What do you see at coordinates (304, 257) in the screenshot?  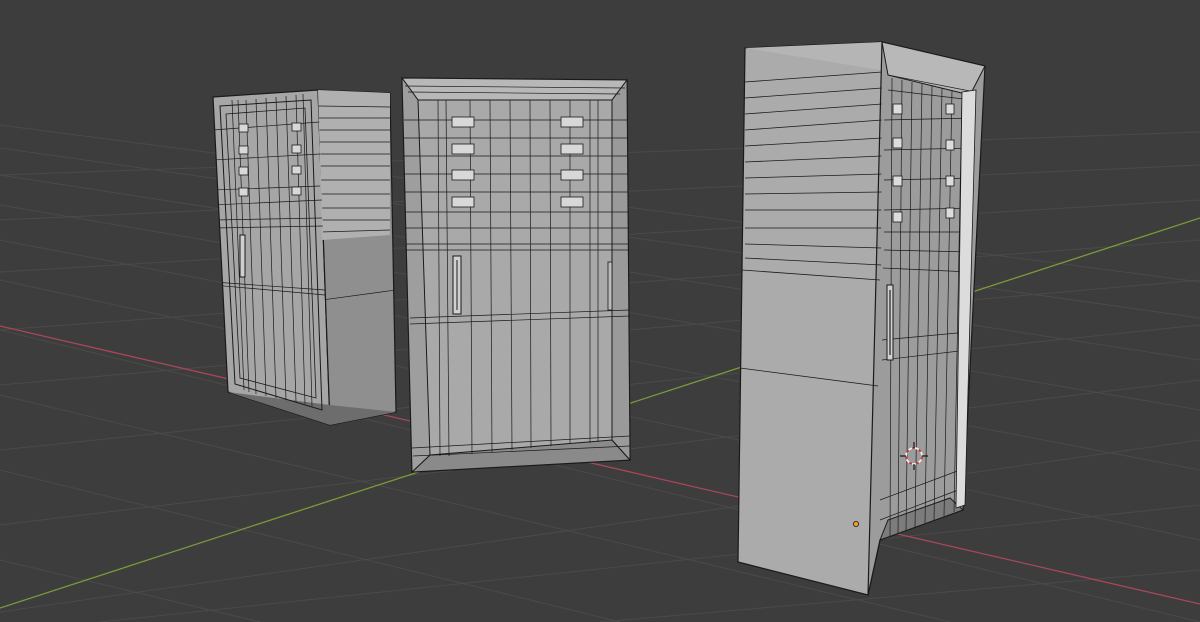 I see `left-cabinet` at bounding box center [304, 257].